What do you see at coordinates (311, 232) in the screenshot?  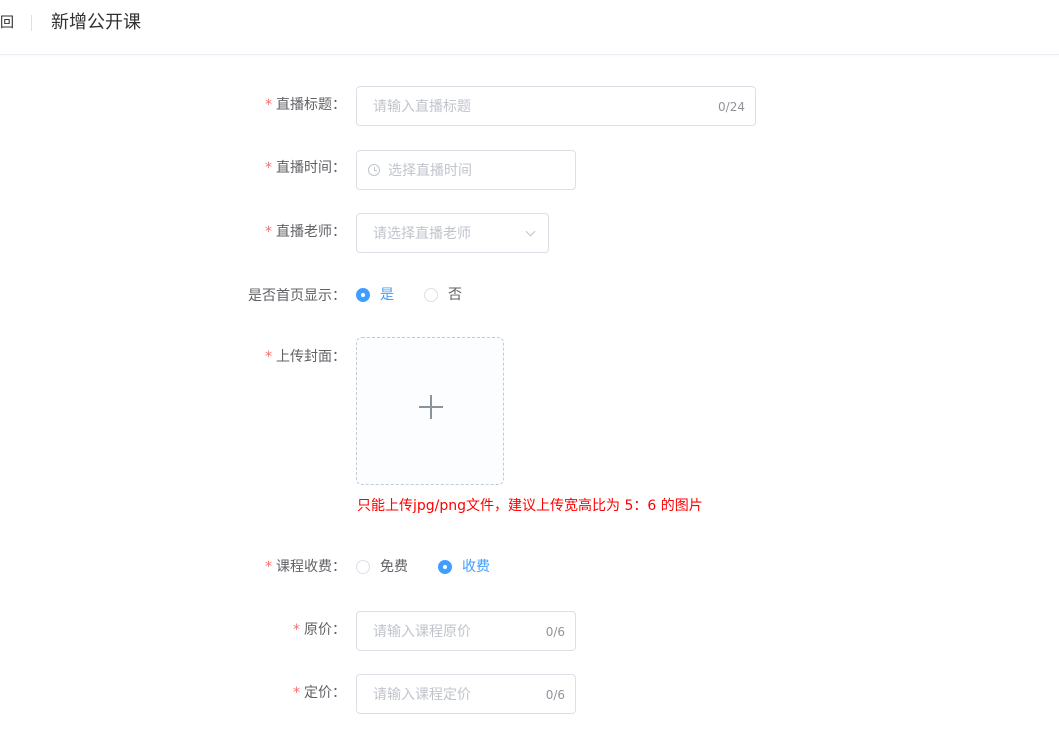 I see `live-teacher-label-text: 直播老师：` at bounding box center [311, 232].